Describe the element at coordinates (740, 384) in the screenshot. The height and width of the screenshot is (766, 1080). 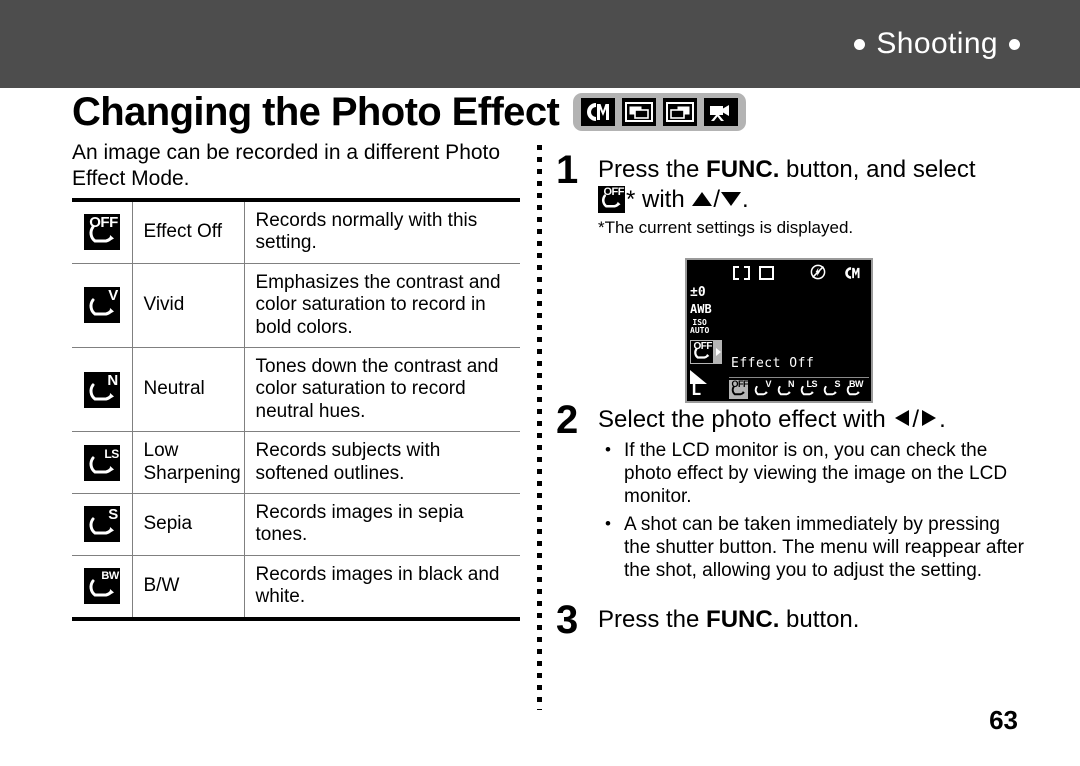
I see `lcd-strip-effect-off-label: OFF` at that location.